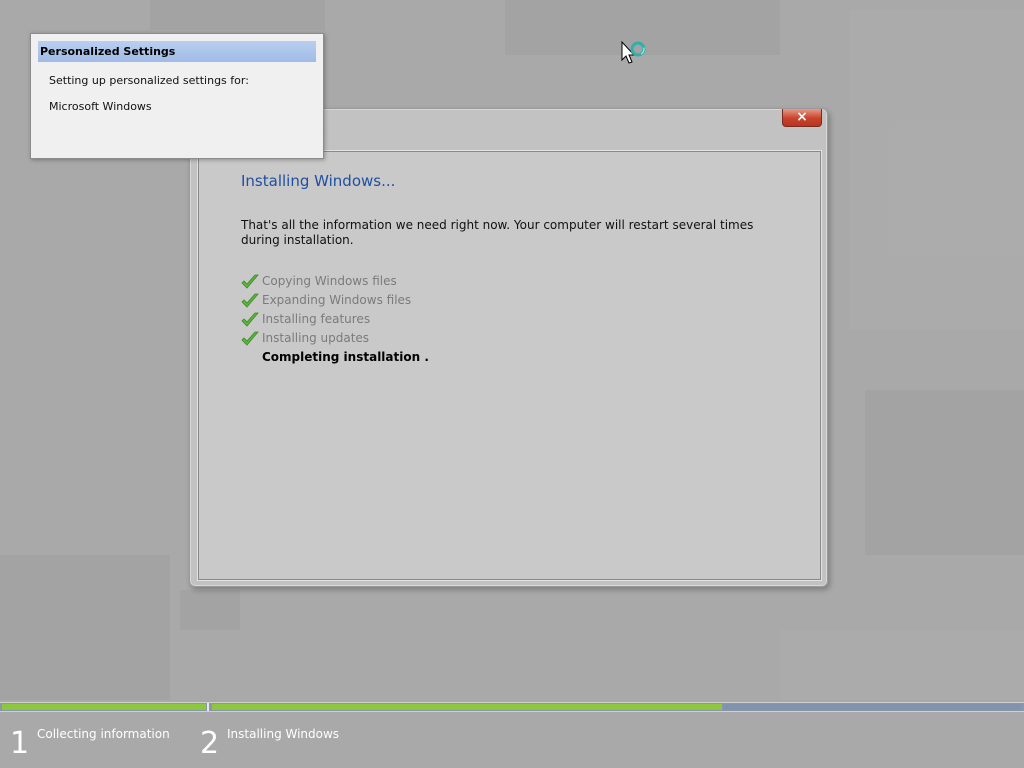 This screenshot has width=1024, height=768. I want to click on step-copying-files: Copying Windows files, so click(335, 281).